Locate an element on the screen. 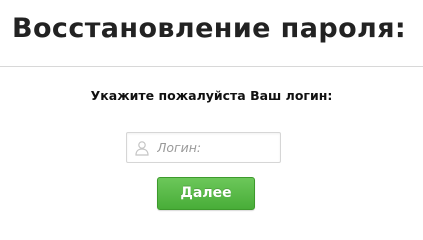  next-button: Далее is located at coordinates (206, 193).